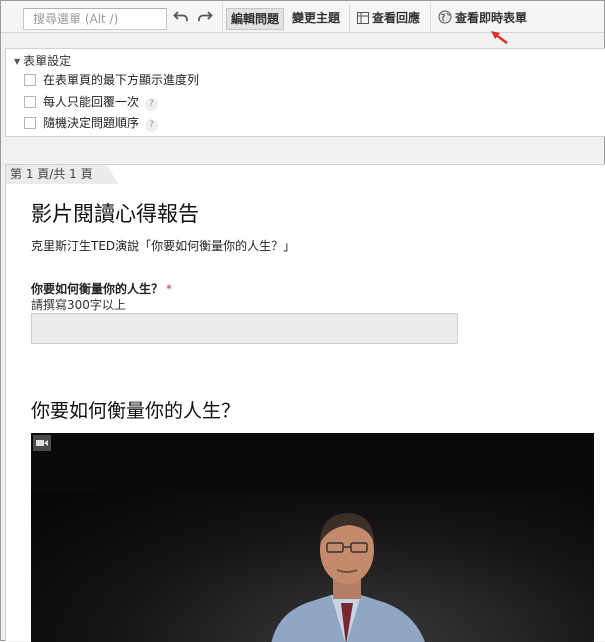 The height and width of the screenshot is (642, 605). What do you see at coordinates (363, 20) in the screenshot?
I see `table-icon` at bounding box center [363, 20].